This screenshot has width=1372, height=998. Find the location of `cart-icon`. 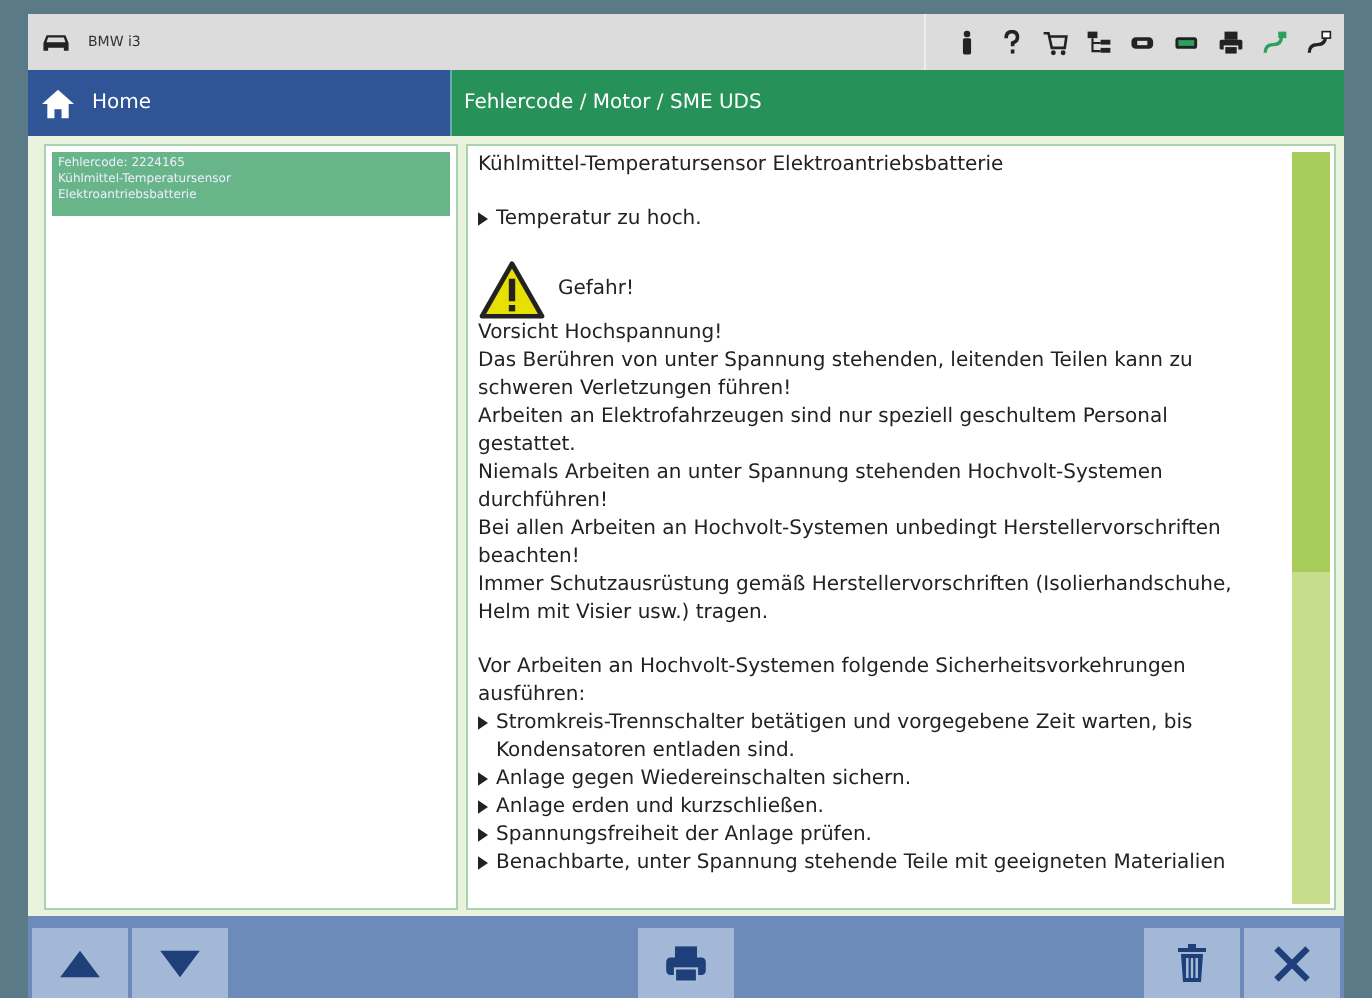

cart-icon is located at coordinates (1055, 42).